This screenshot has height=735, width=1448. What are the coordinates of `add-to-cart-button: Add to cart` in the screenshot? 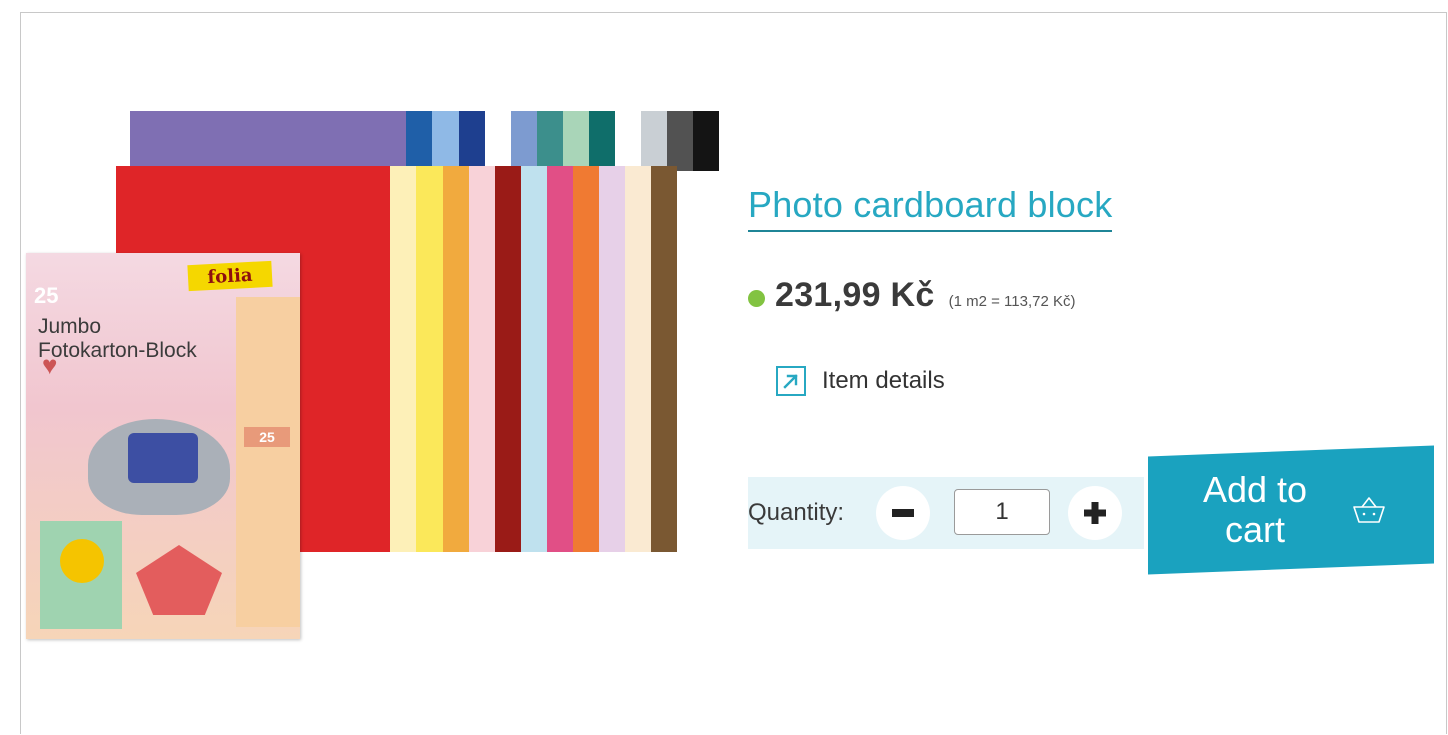 It's located at (1291, 510).